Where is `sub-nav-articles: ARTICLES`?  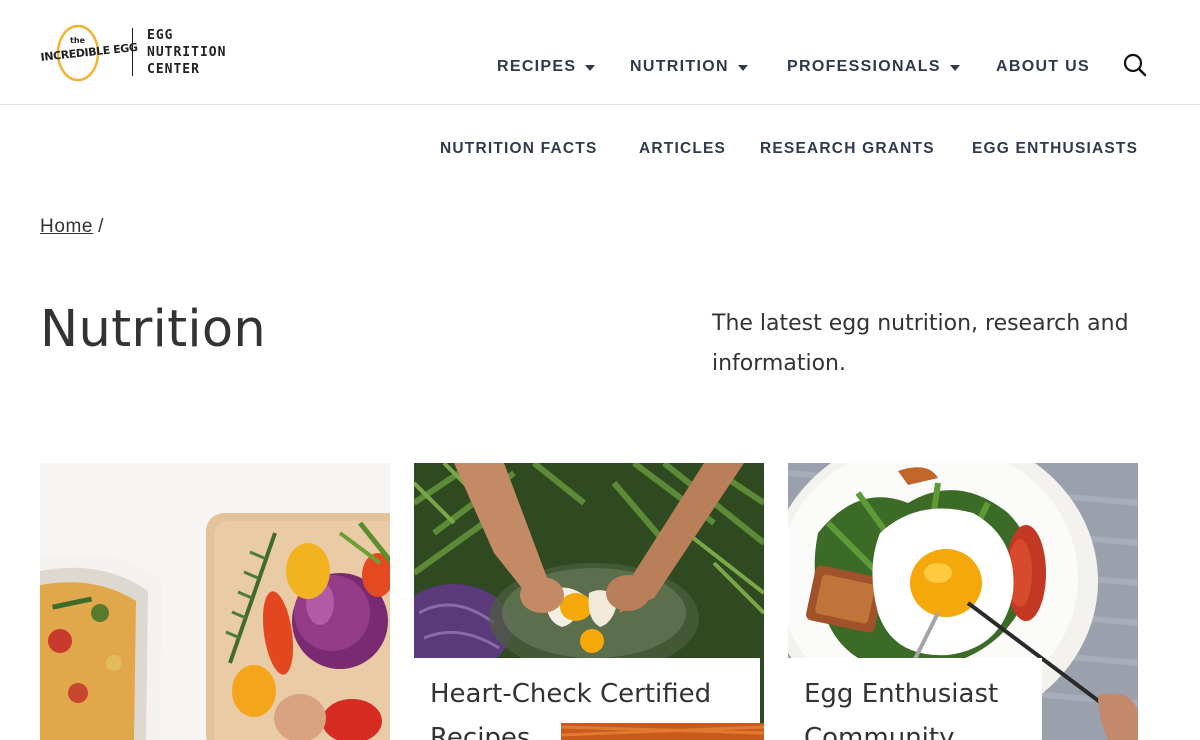
sub-nav-articles: ARTICLES is located at coordinates (682, 151).